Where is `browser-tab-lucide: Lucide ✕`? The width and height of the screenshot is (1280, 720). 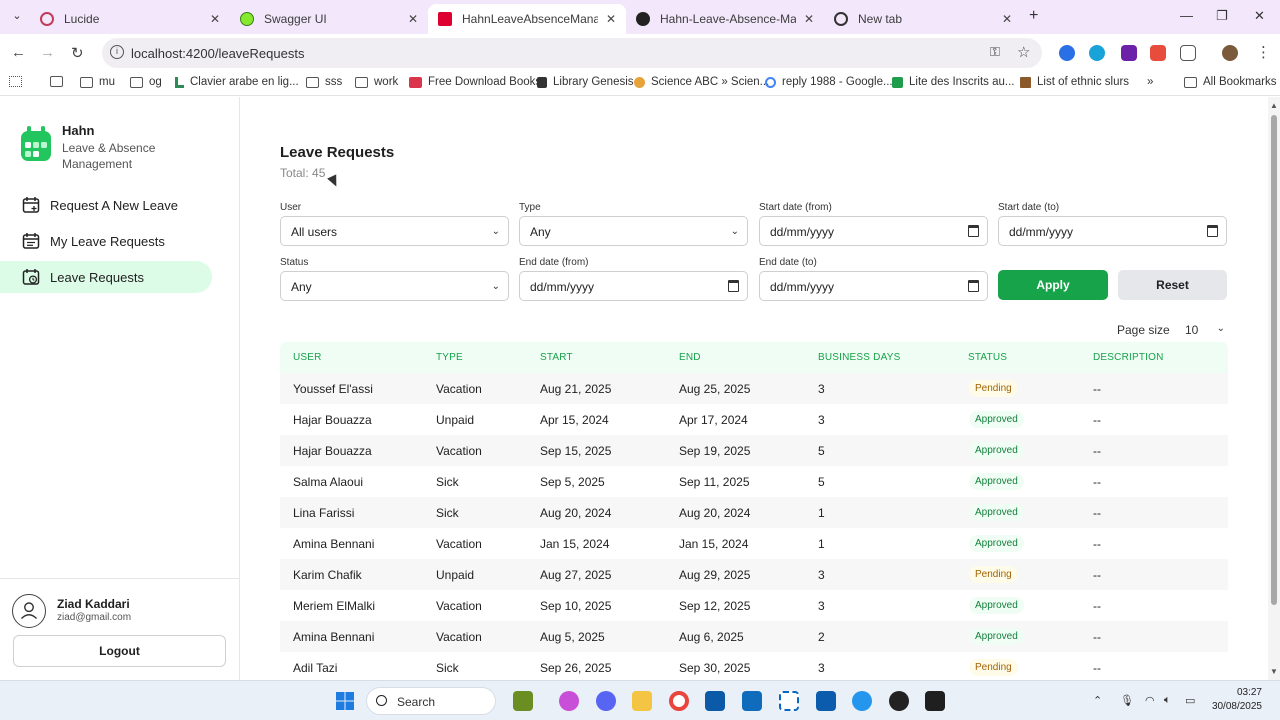
browser-tab-lucide: Lucide ✕ is located at coordinates (130, 19).